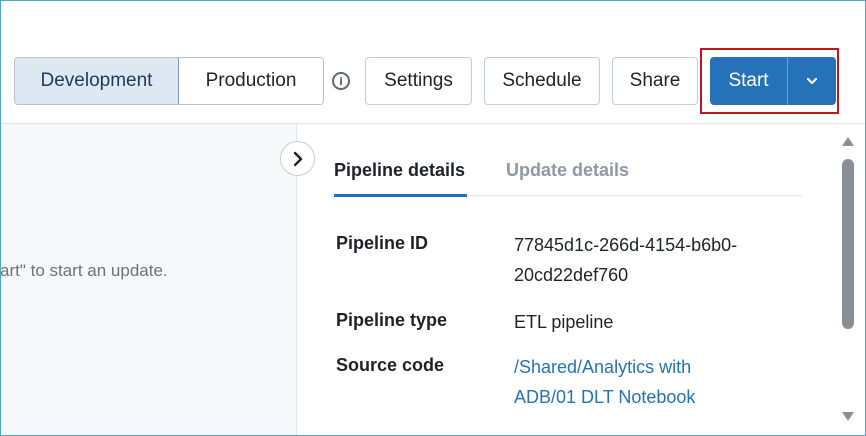 This screenshot has width=866, height=436. I want to click on chevron-right-icon, so click(297, 158).